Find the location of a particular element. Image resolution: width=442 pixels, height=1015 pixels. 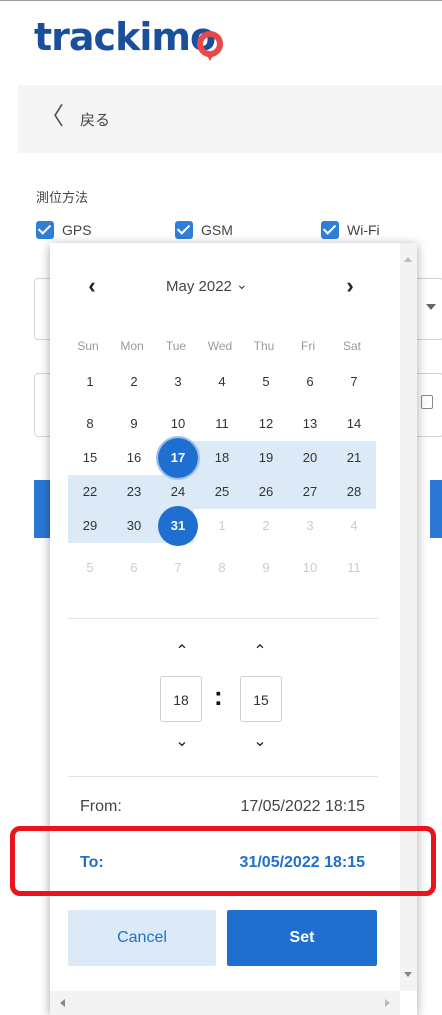

calendar-day: 1 is located at coordinates (90, 382).